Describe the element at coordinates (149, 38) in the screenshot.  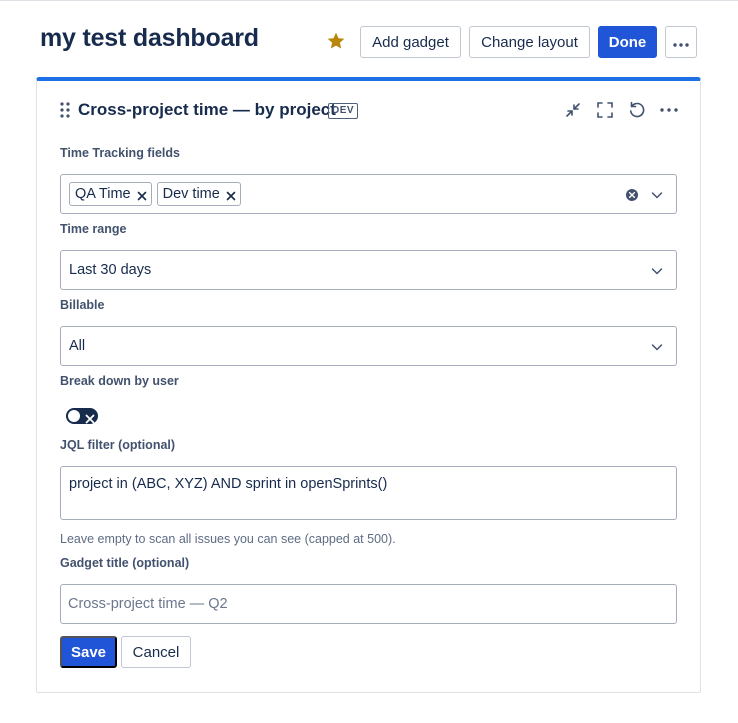
I see `dashboard-title: my test dashboard` at that location.